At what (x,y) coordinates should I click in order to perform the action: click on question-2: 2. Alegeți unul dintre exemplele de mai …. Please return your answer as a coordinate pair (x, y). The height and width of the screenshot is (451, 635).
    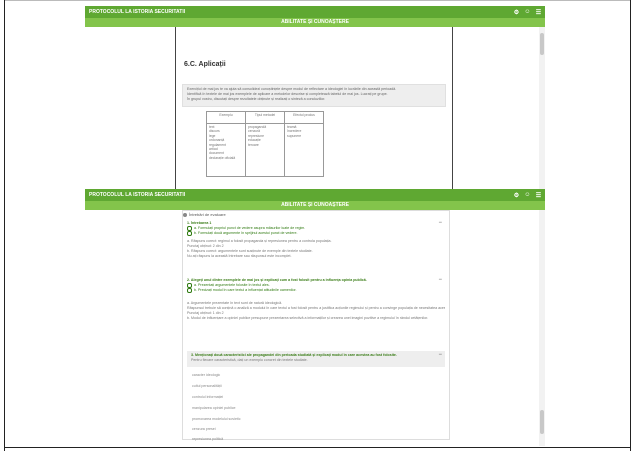
    Looking at the image, I should click on (316, 299).